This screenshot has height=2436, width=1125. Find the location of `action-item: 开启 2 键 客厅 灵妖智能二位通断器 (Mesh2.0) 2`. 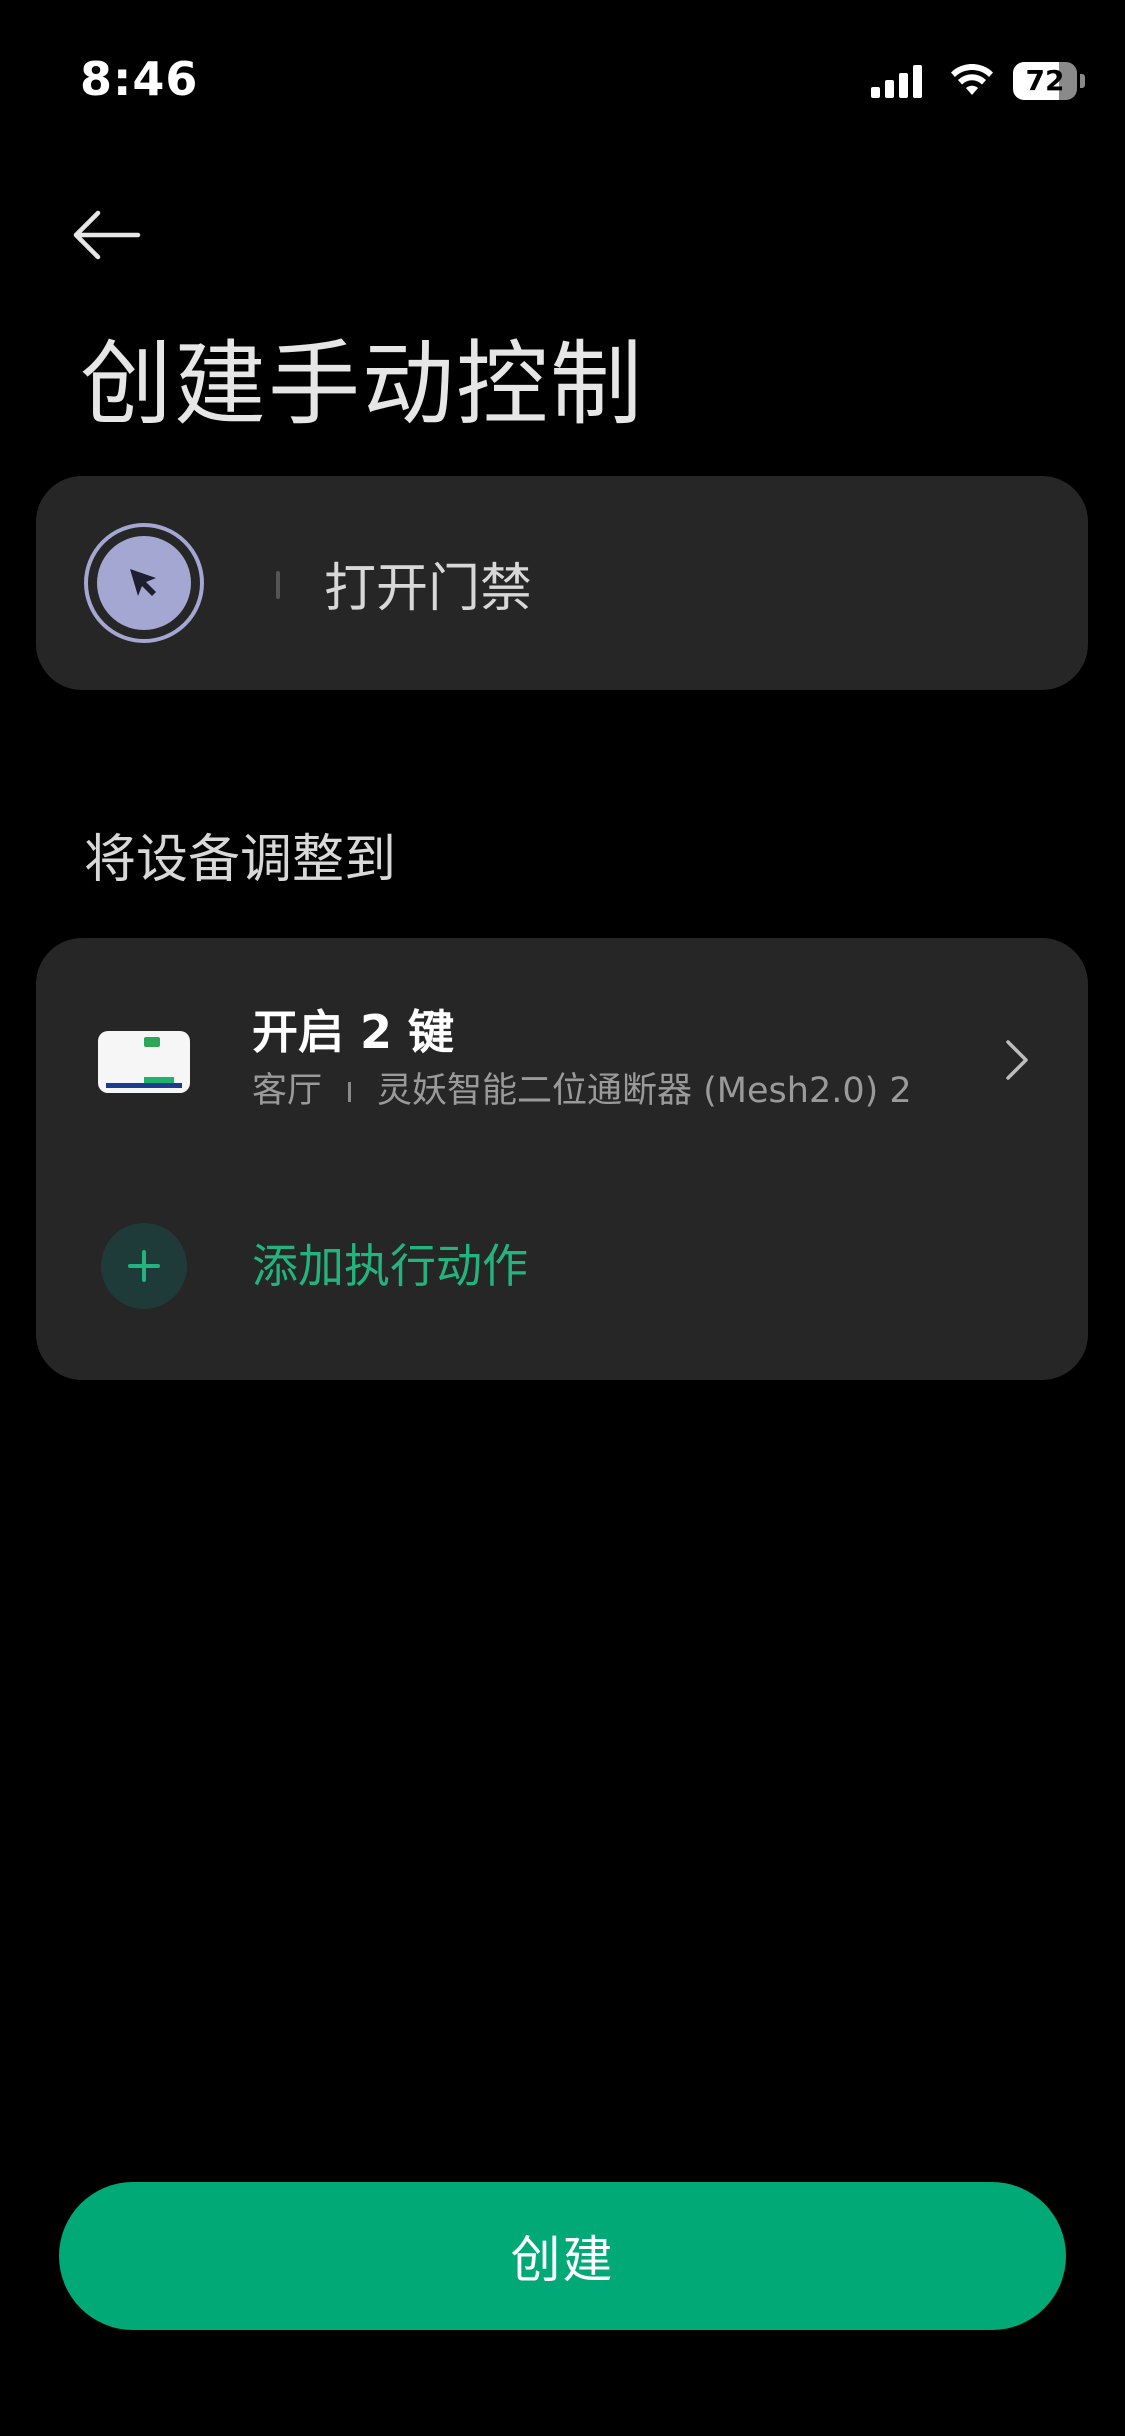

action-item: 开启 2 键 客厅 灵妖智能二位通断器 (Mesh2.0) 2 is located at coordinates (562, 1058).